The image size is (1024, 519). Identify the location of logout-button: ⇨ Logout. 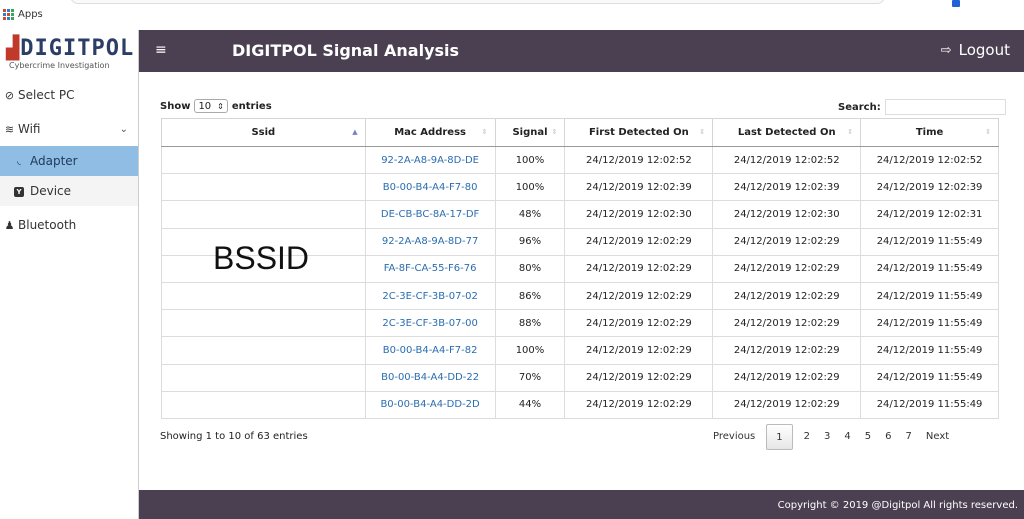
(975, 50).